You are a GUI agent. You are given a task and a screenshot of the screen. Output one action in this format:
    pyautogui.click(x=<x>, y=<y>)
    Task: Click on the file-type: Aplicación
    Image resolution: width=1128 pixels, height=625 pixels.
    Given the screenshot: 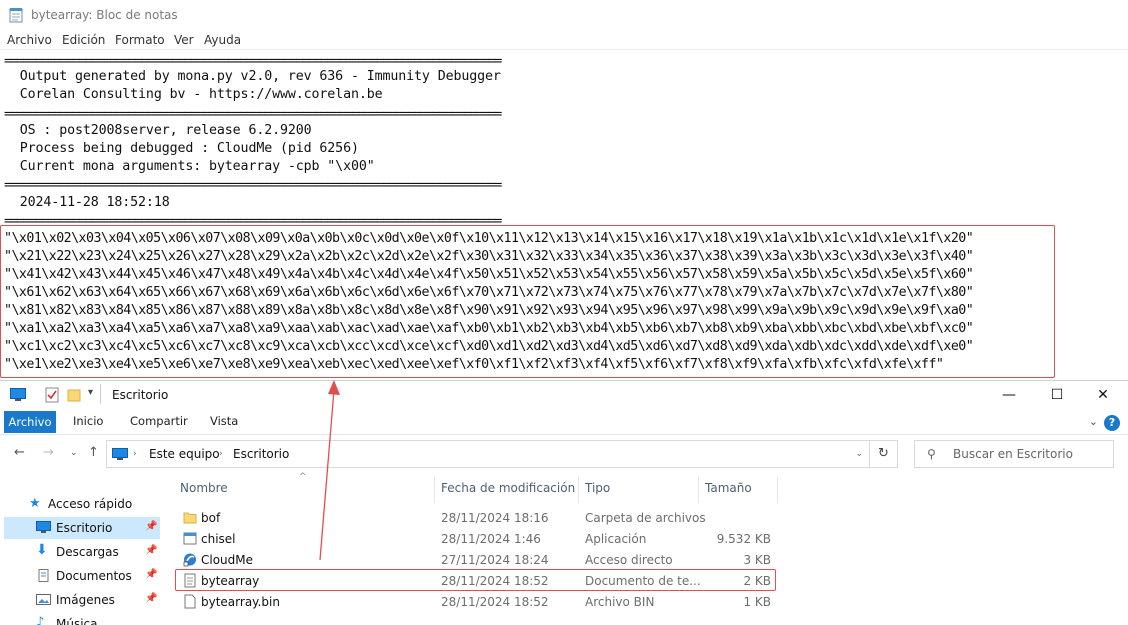 What is the action you would take?
    pyautogui.click(x=616, y=539)
    